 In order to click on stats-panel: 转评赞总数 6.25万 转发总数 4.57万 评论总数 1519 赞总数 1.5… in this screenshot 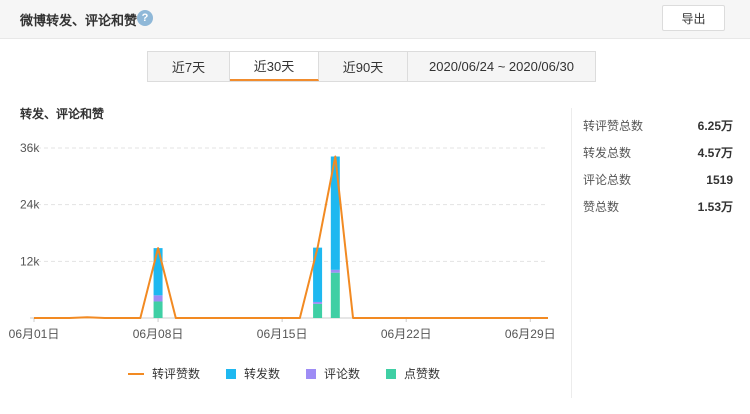, I will do `click(658, 171)`.